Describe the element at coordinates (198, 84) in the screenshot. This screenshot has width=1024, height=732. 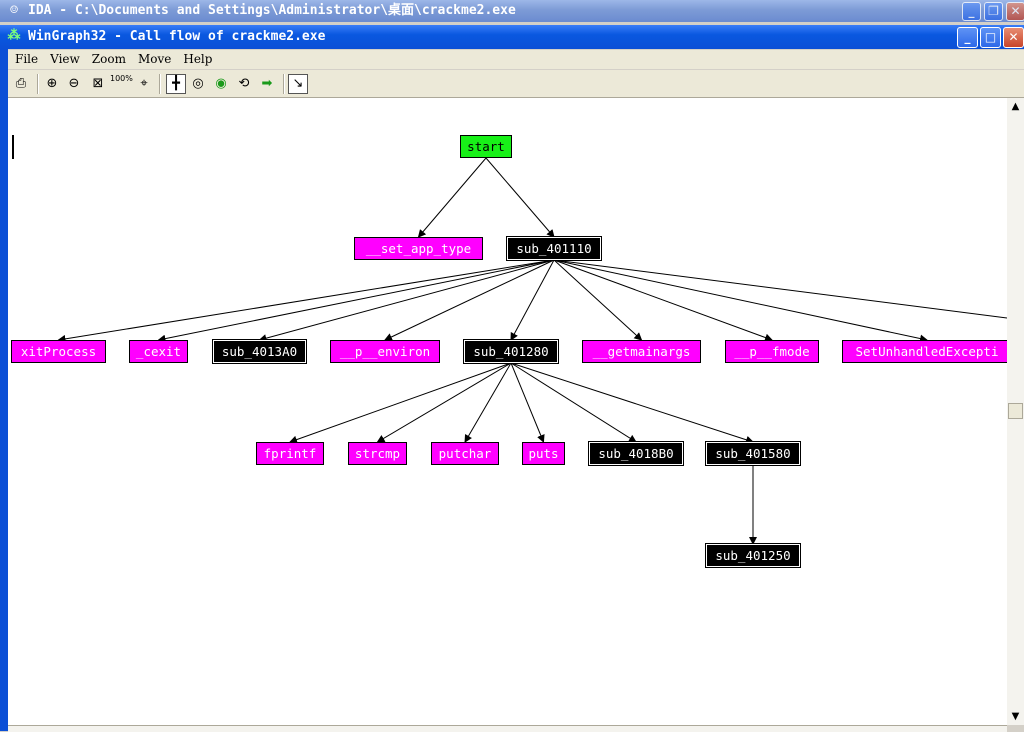
I see `rotate-icon: ◎` at that location.